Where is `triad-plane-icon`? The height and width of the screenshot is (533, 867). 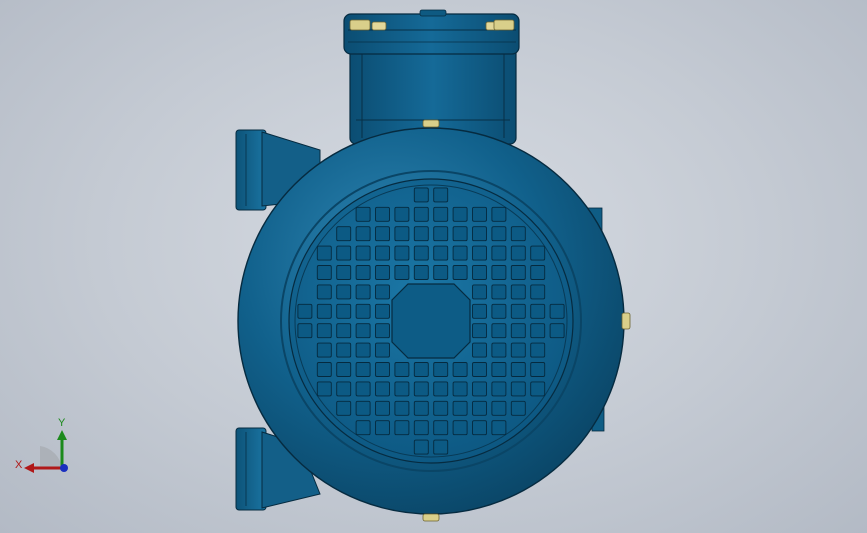 triad-plane-icon is located at coordinates (51, 457).